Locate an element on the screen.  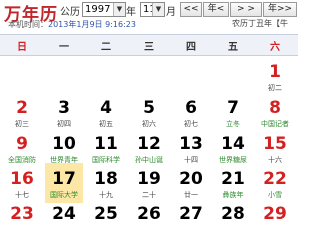
calendar-day-cell: 16 十七 is located at coordinates (22, 183).